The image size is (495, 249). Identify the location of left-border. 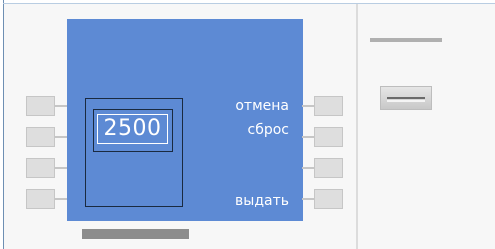
(3, 124).